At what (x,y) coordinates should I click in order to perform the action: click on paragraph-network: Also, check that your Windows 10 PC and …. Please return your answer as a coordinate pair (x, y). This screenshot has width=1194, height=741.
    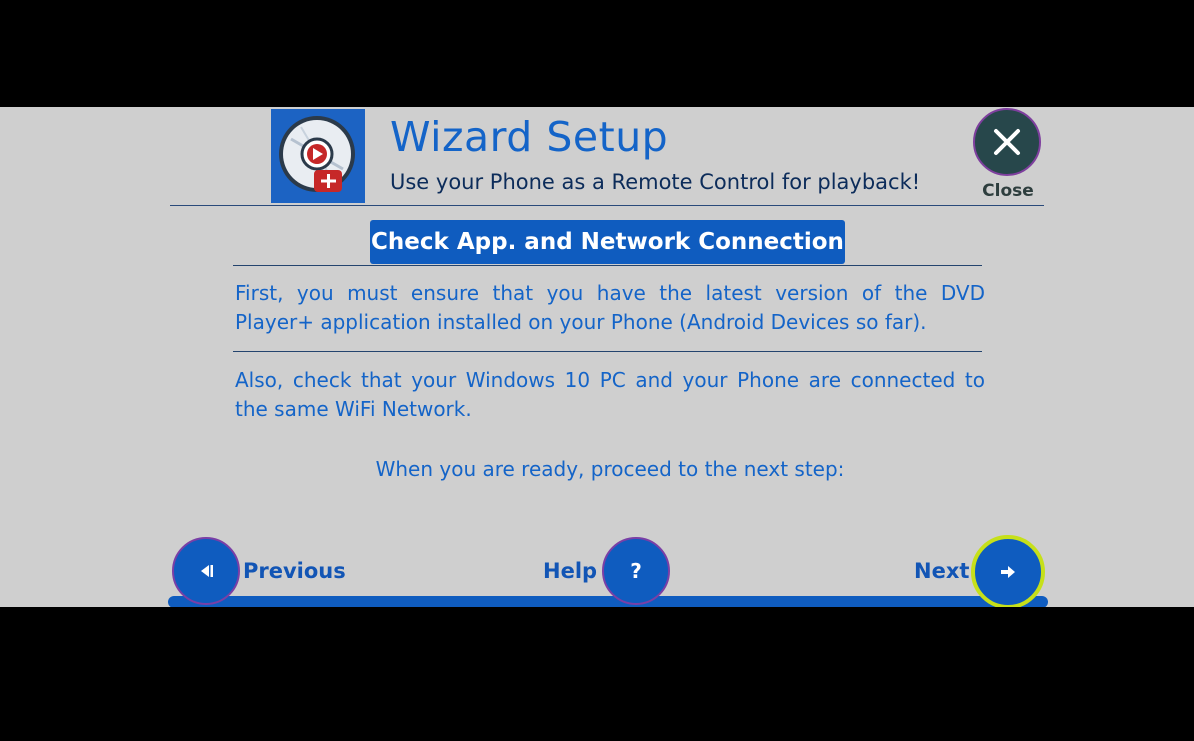
    Looking at the image, I should click on (610, 394).